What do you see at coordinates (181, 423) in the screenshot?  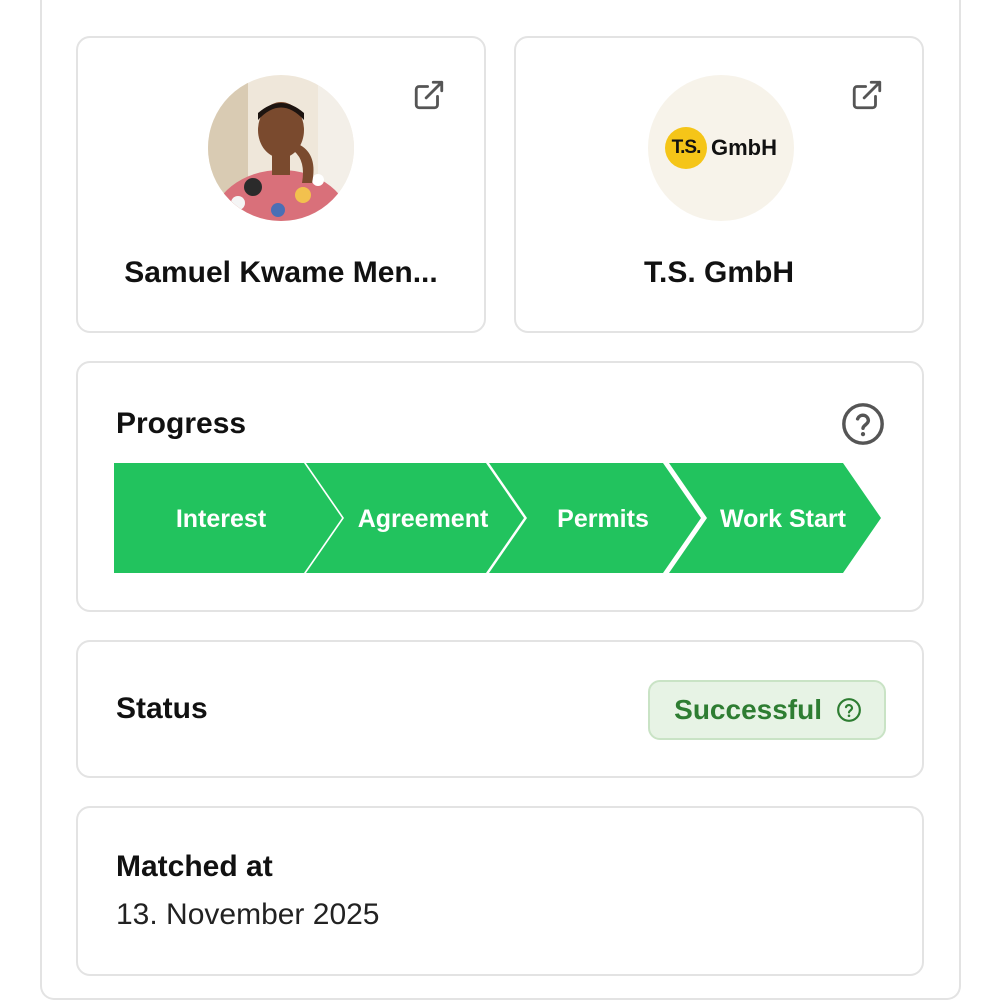 I see `progress-title: Progress` at bounding box center [181, 423].